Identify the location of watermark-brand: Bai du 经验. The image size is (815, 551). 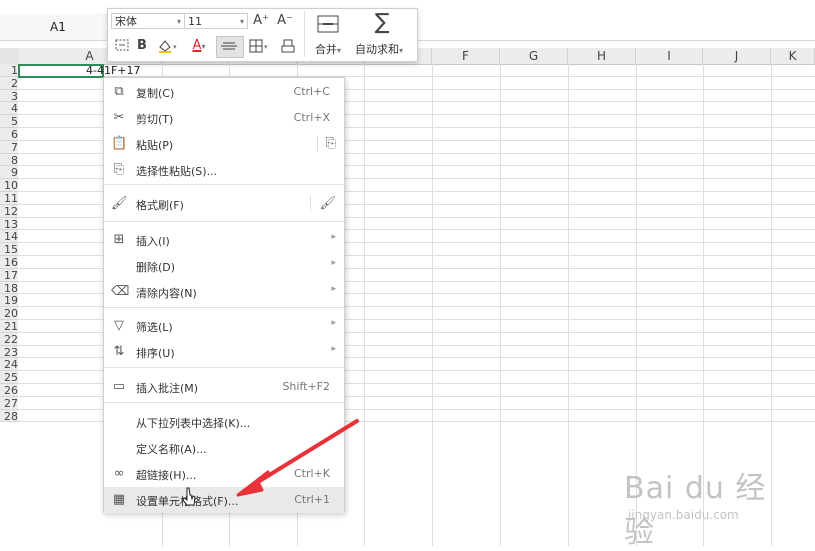
(695, 510).